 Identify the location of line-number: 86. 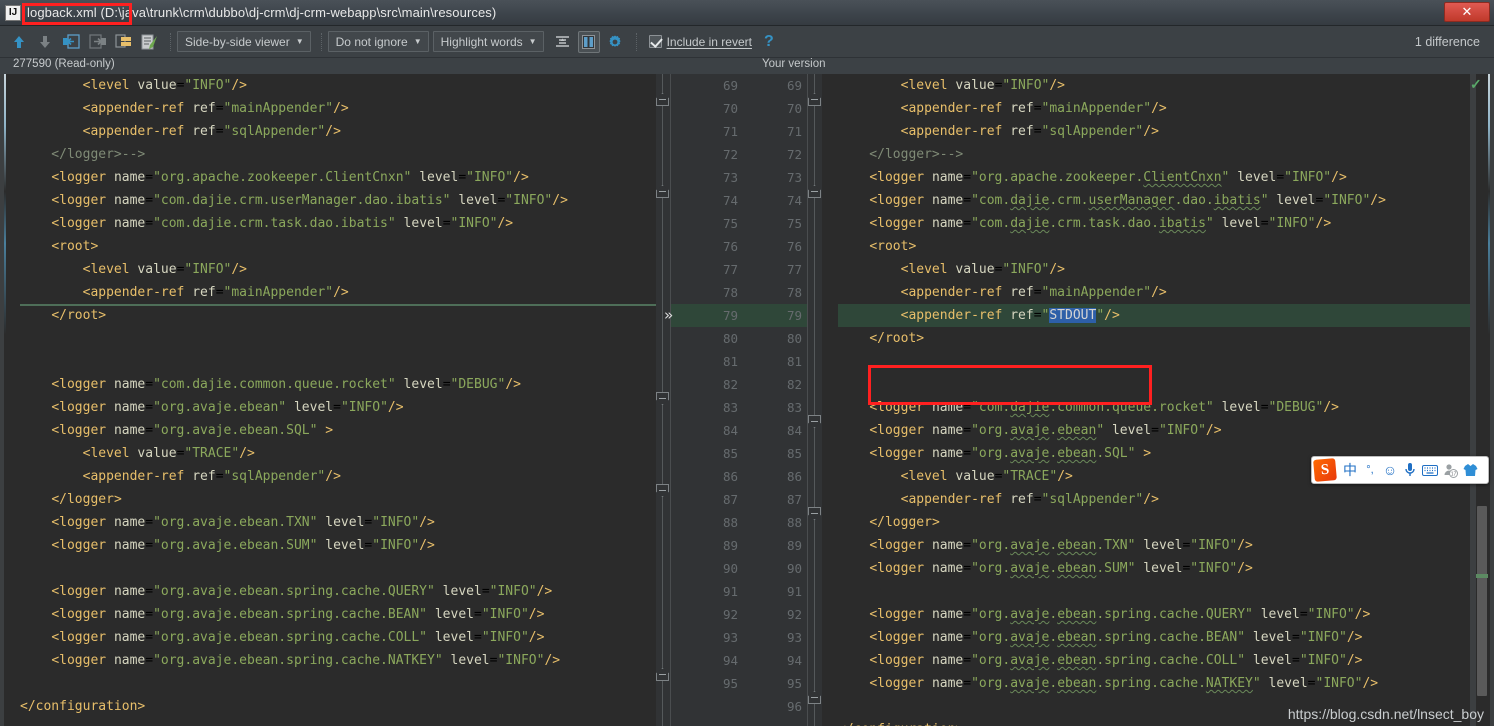
(794, 476).